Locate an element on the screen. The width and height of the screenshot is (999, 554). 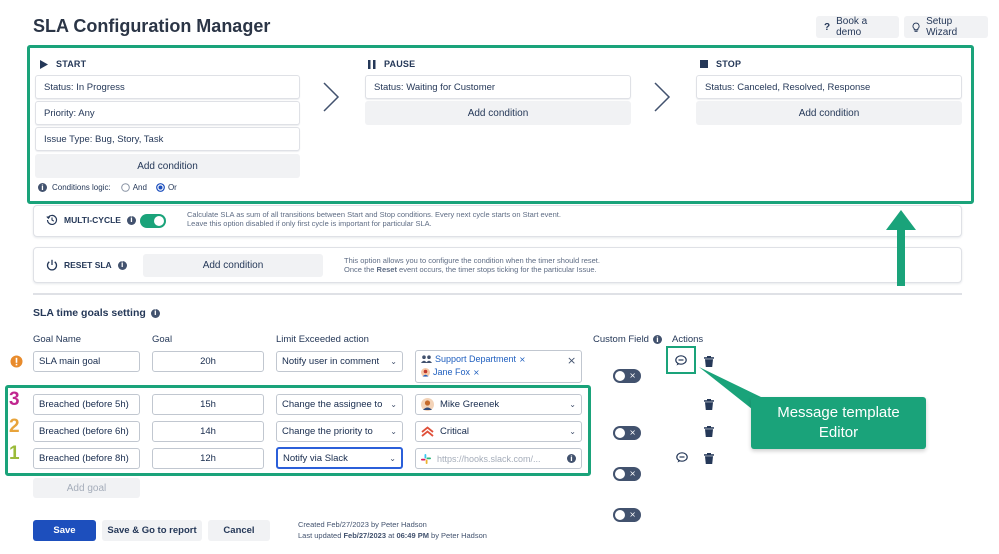
logic-and-radio: And is located at coordinates (133, 187).